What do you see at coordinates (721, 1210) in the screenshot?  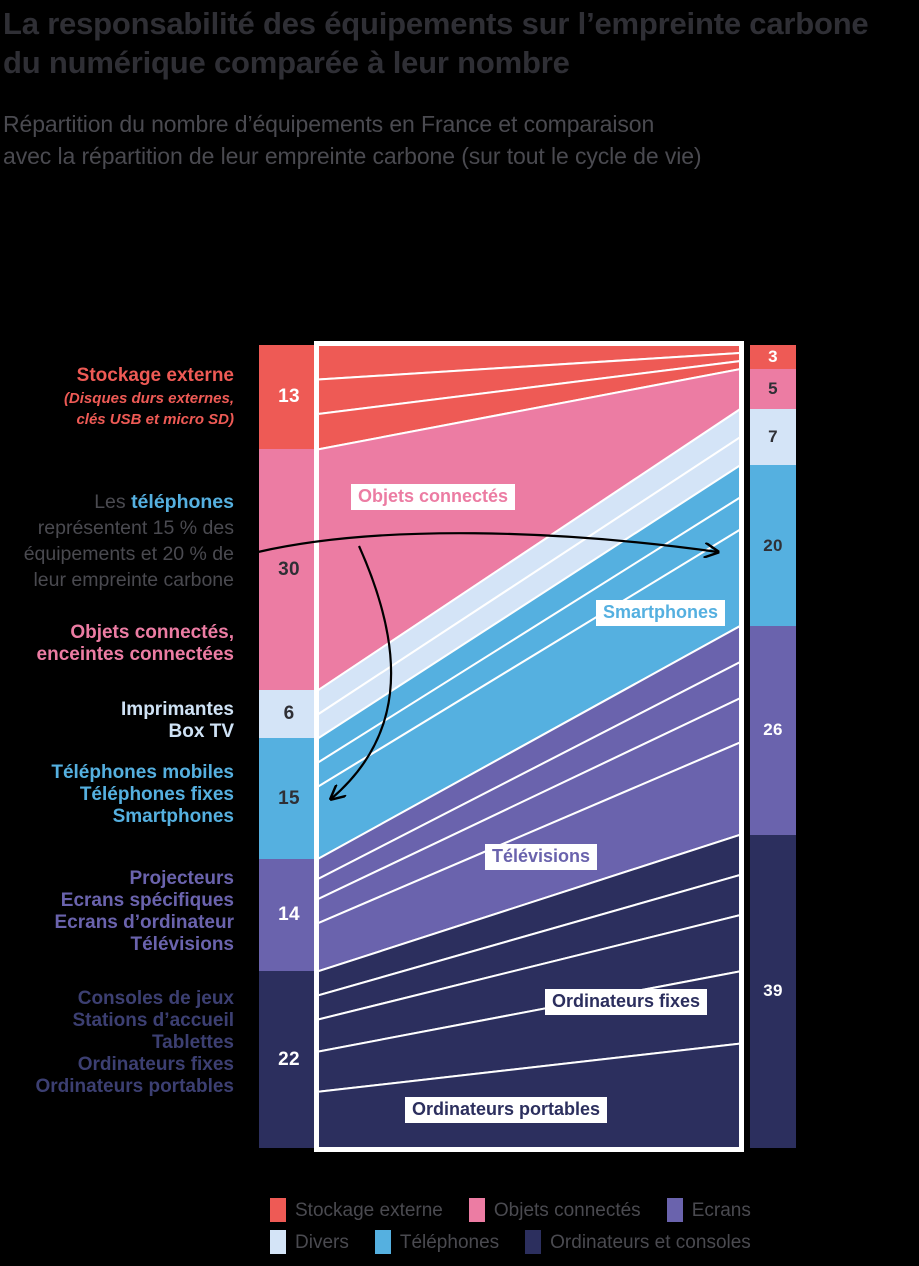 I see `legend-label: Ecrans` at bounding box center [721, 1210].